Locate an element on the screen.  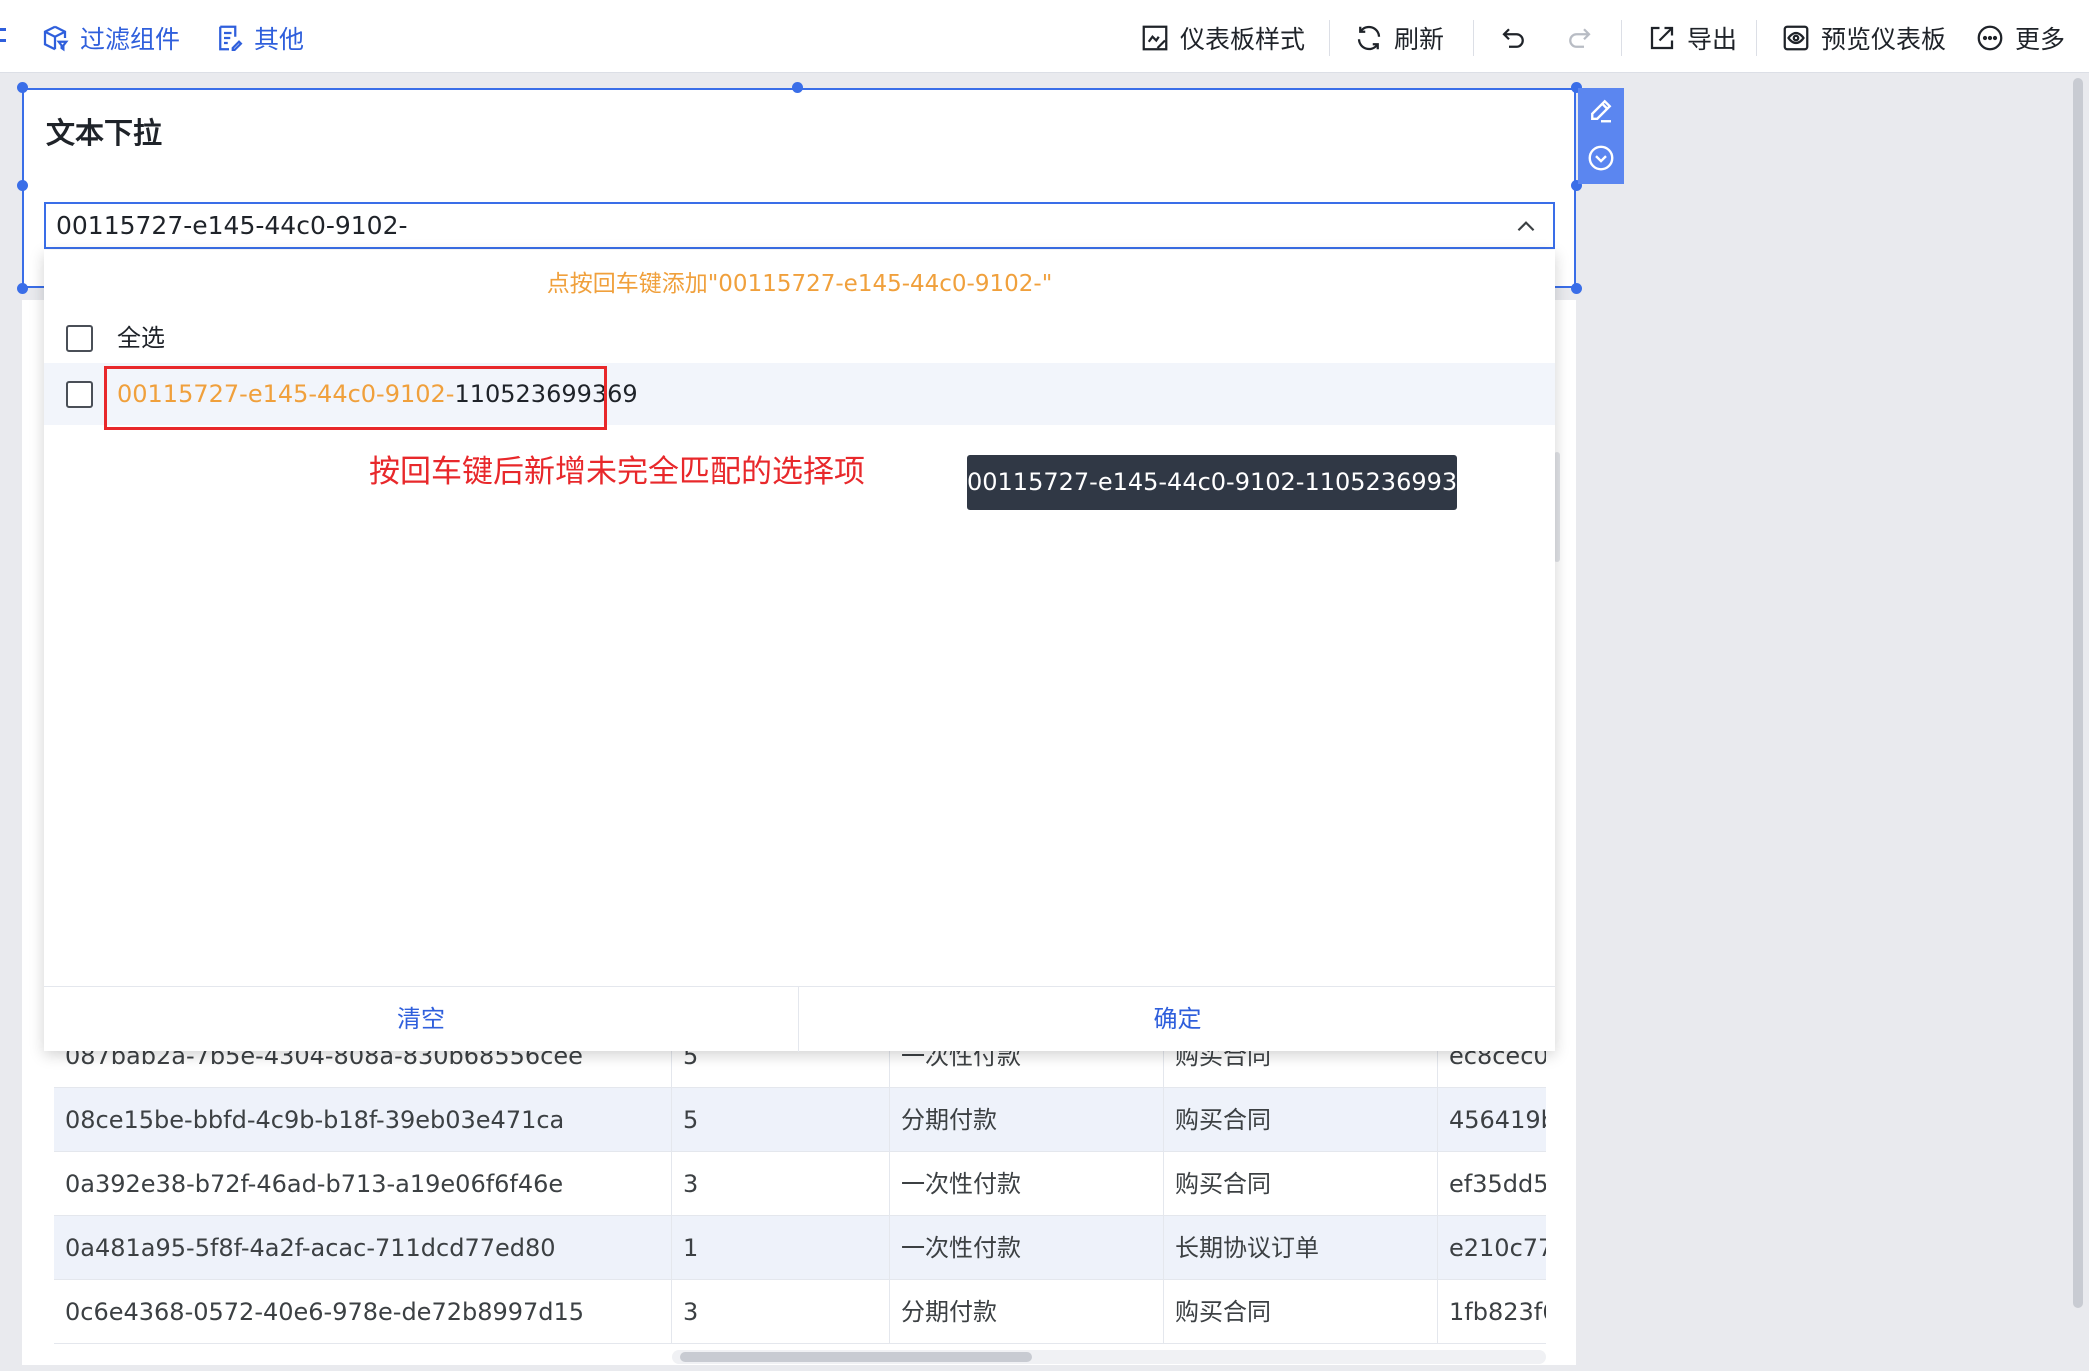
preview-dashboard-button: 预览仪表板 is located at coordinates (1863, 38).